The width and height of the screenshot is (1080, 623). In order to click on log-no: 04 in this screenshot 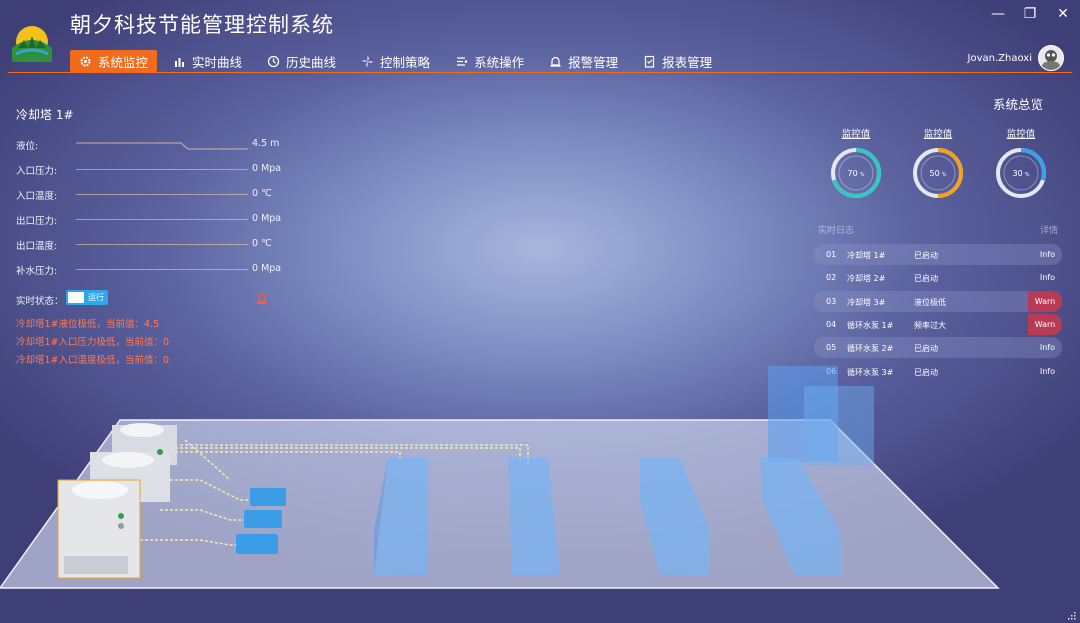, I will do `click(831, 324)`.